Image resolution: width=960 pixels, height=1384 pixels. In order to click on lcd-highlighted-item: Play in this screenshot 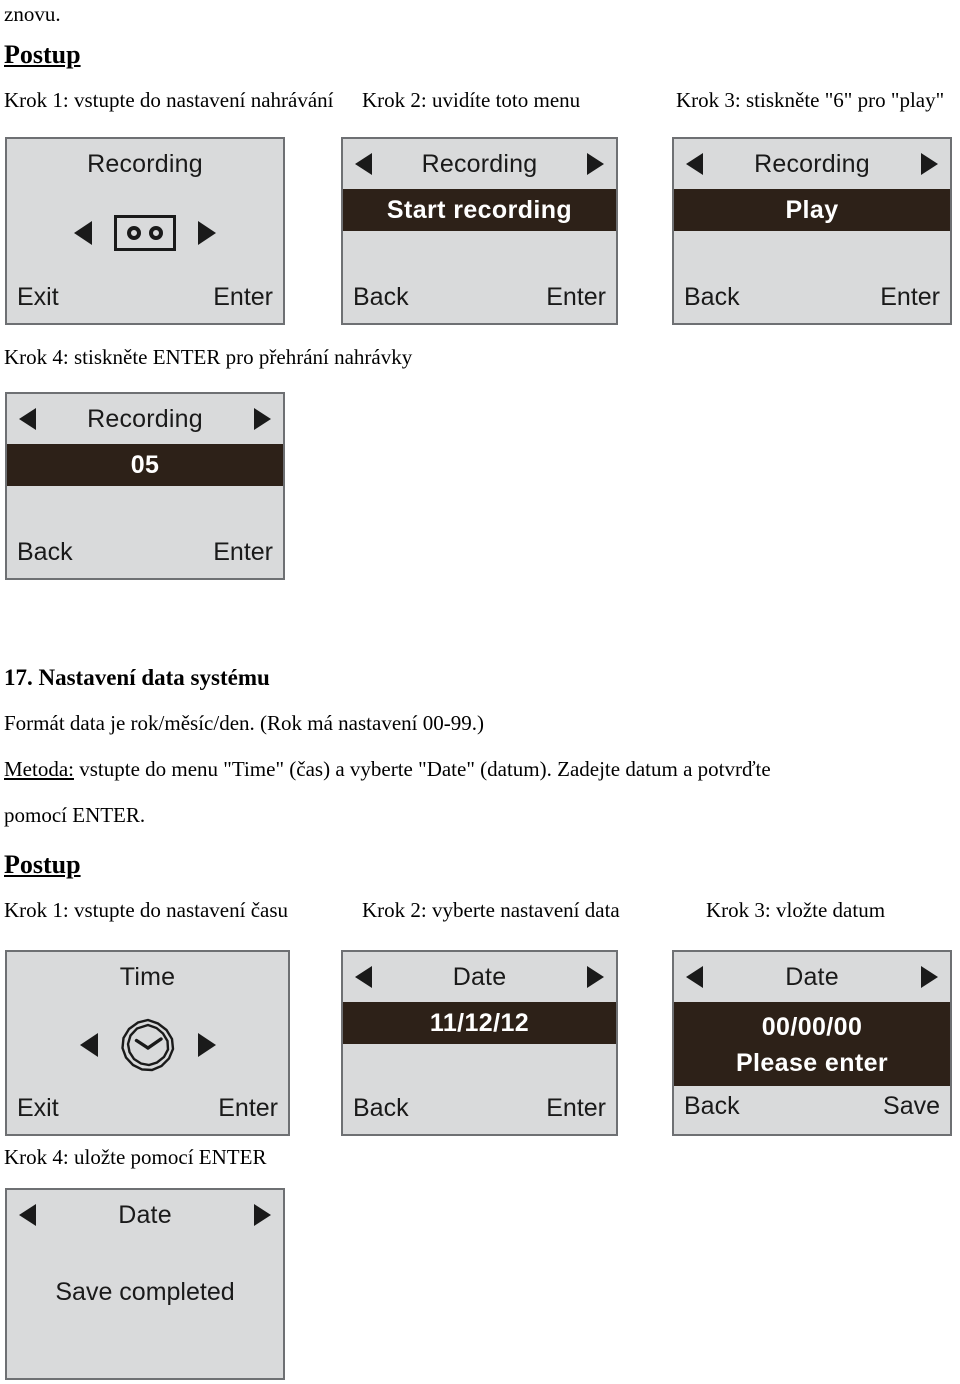, I will do `click(812, 210)`.